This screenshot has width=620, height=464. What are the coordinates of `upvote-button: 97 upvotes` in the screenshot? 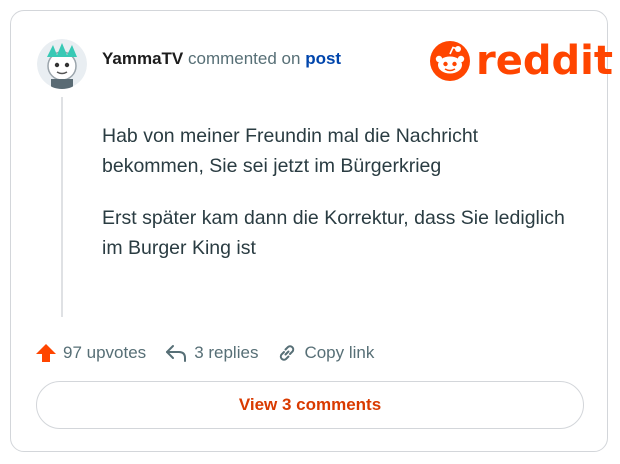 It's located at (90, 353).